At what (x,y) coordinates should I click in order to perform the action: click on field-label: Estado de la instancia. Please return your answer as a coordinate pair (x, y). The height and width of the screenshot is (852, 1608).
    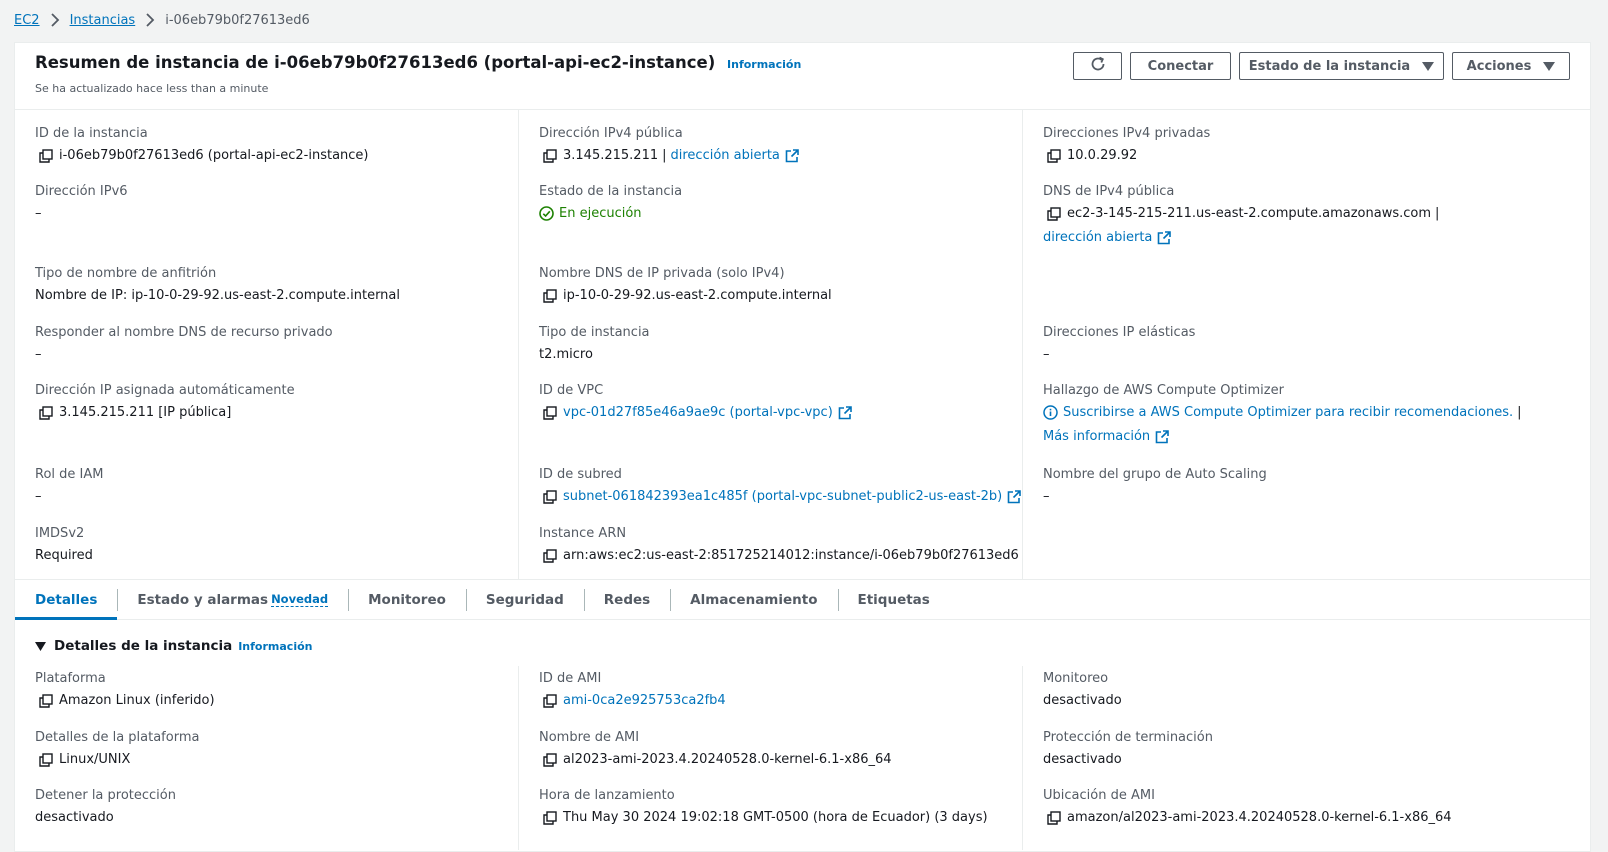
    Looking at the image, I should click on (611, 191).